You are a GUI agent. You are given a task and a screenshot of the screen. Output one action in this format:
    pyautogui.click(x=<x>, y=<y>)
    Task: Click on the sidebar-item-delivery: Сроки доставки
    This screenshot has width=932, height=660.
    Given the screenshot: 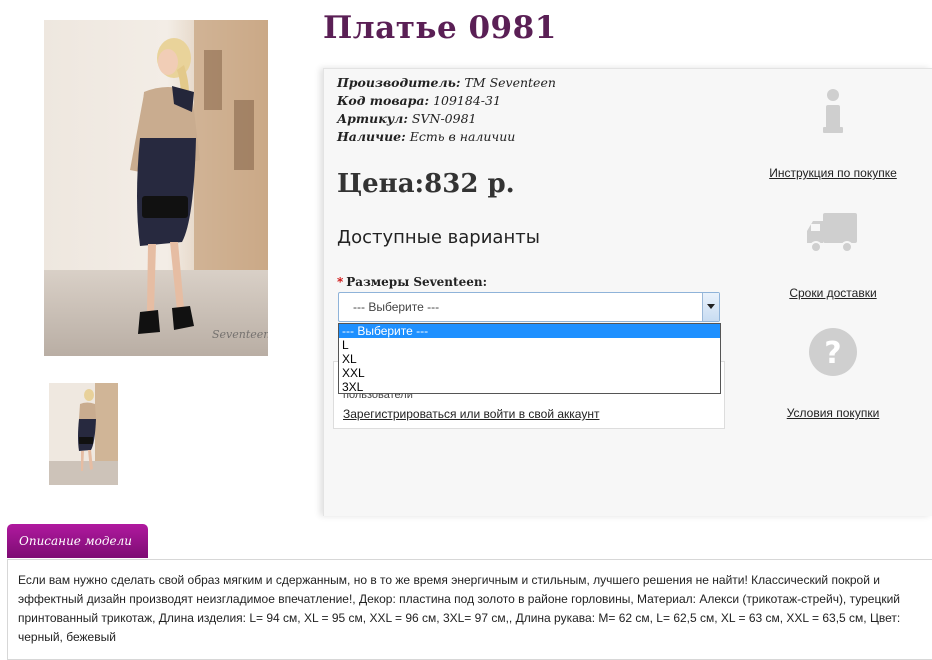 What is the action you would take?
    pyautogui.click(x=833, y=254)
    